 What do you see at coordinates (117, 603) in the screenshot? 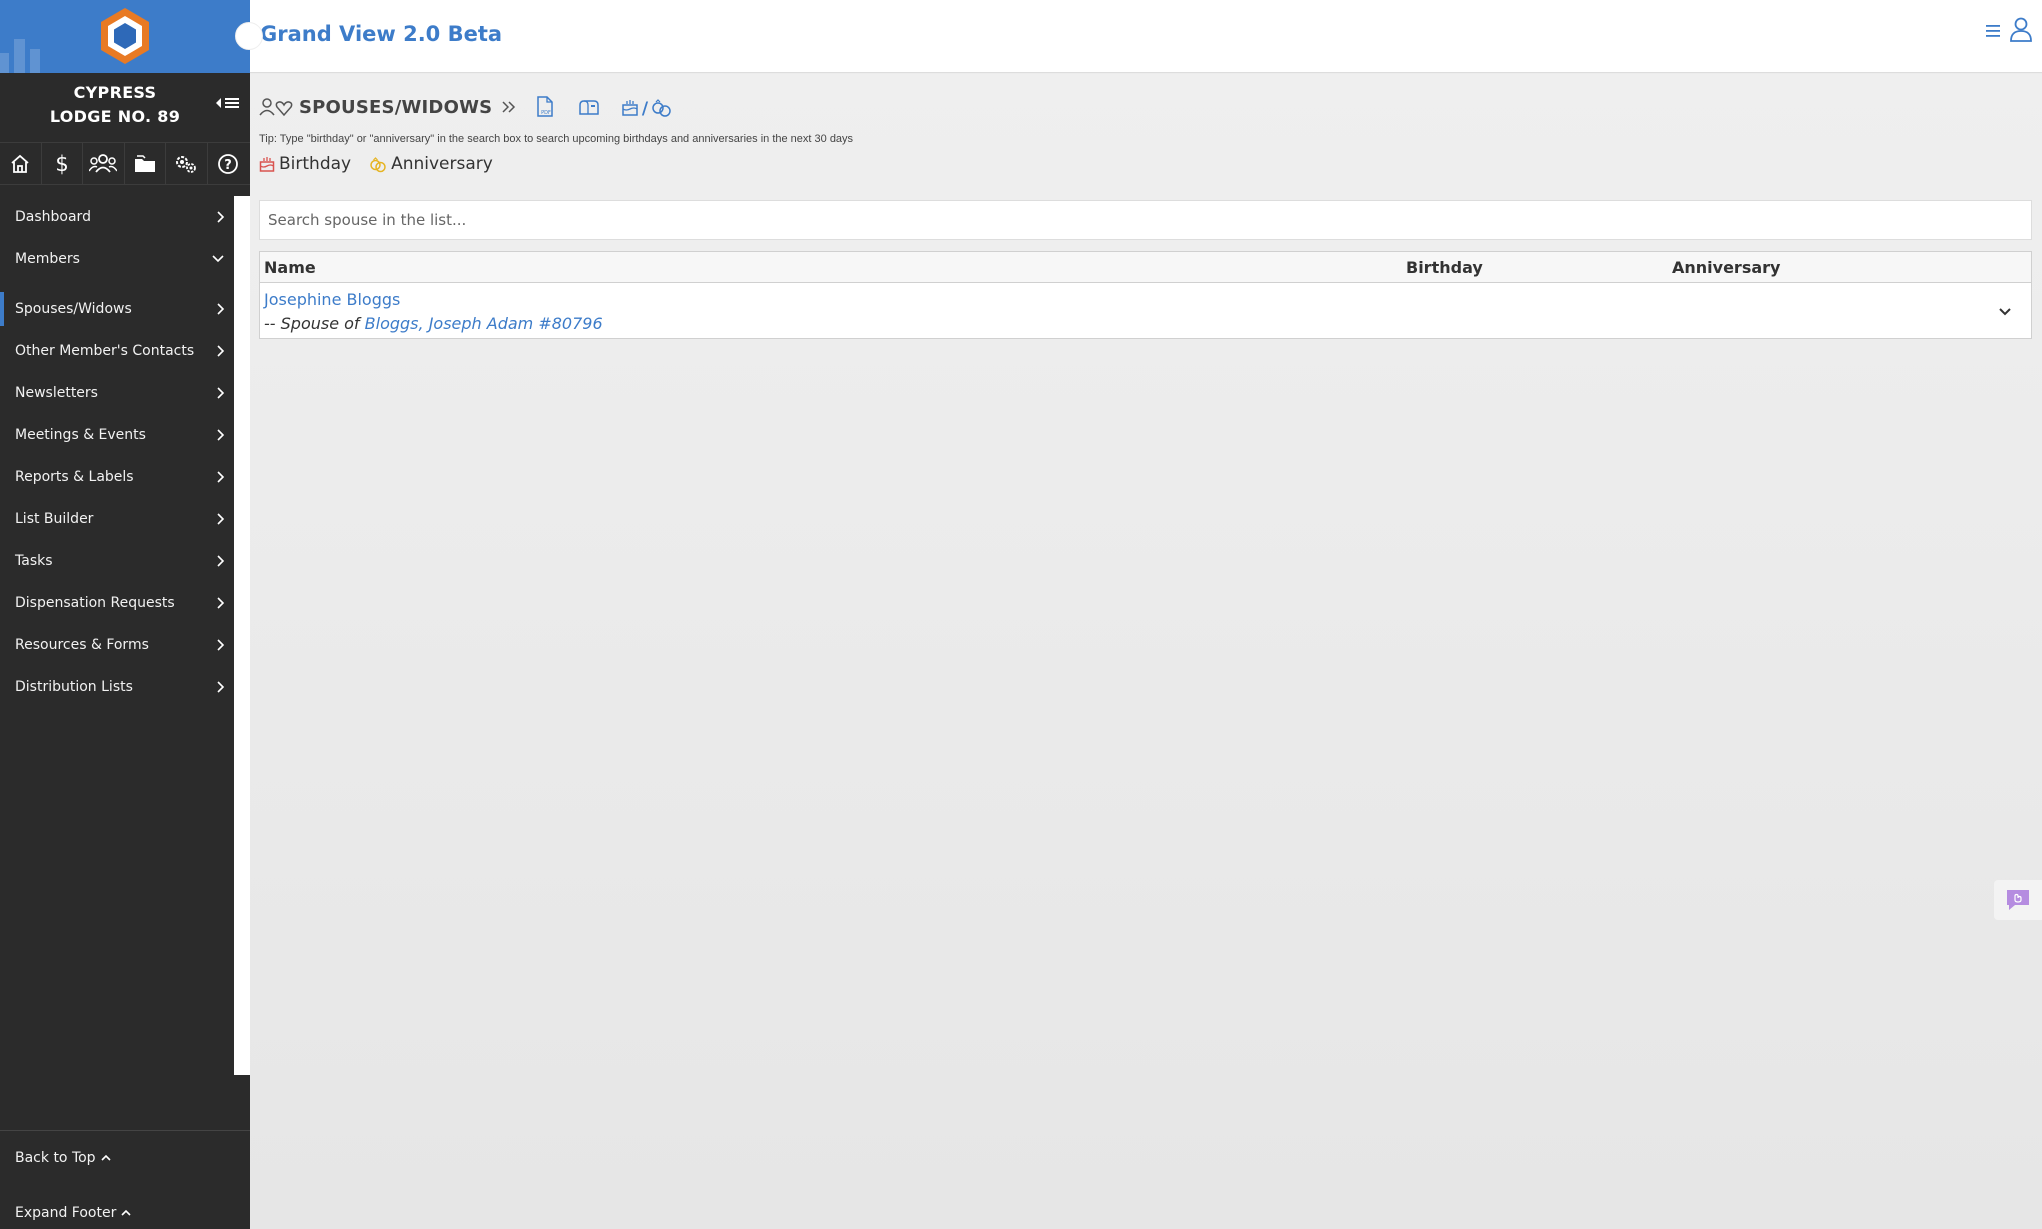
I see `sidebar-item-dispensation-requests: Dispensation Requests` at bounding box center [117, 603].